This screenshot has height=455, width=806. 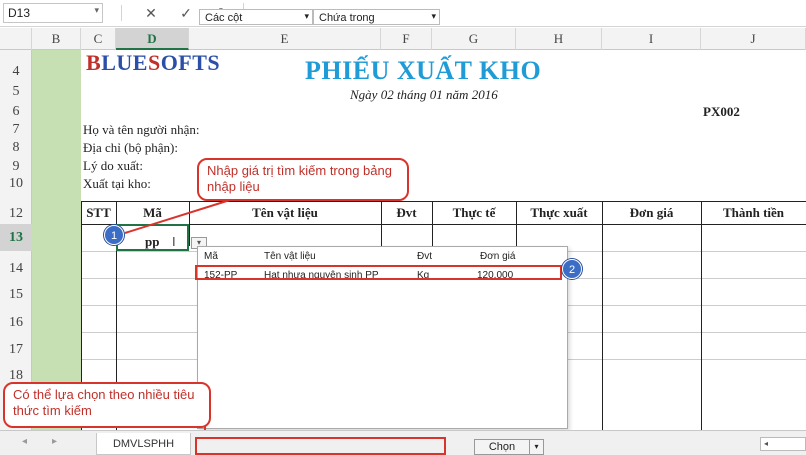 What do you see at coordinates (16, 295) in the screenshot?
I see `row-header-15: 15` at bounding box center [16, 295].